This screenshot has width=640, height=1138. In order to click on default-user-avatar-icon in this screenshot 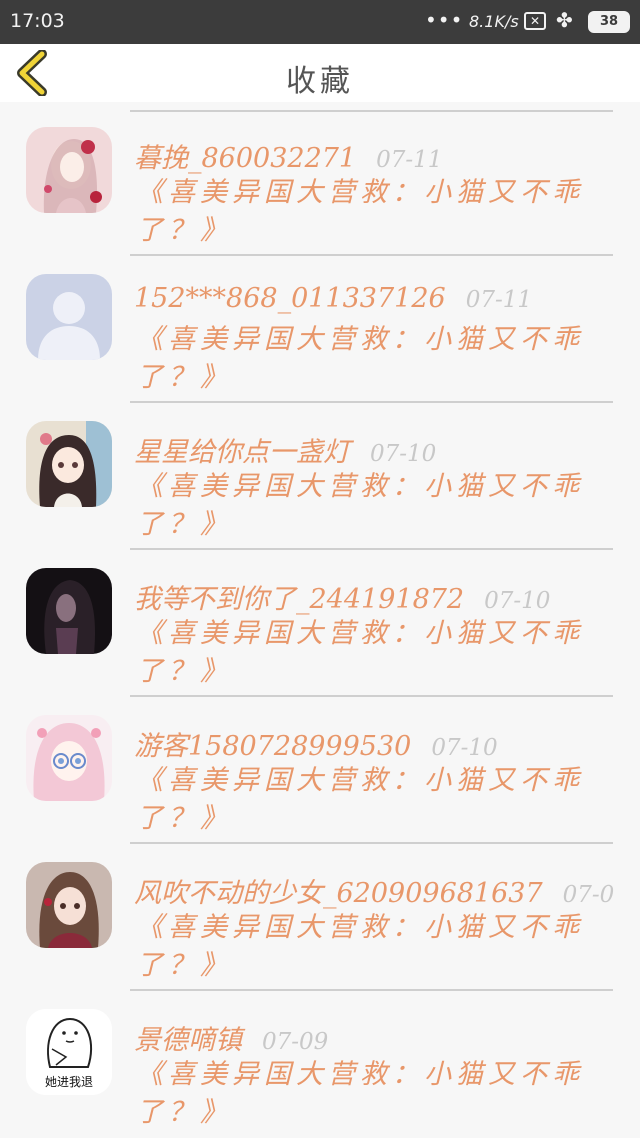, I will do `click(69, 317)`.